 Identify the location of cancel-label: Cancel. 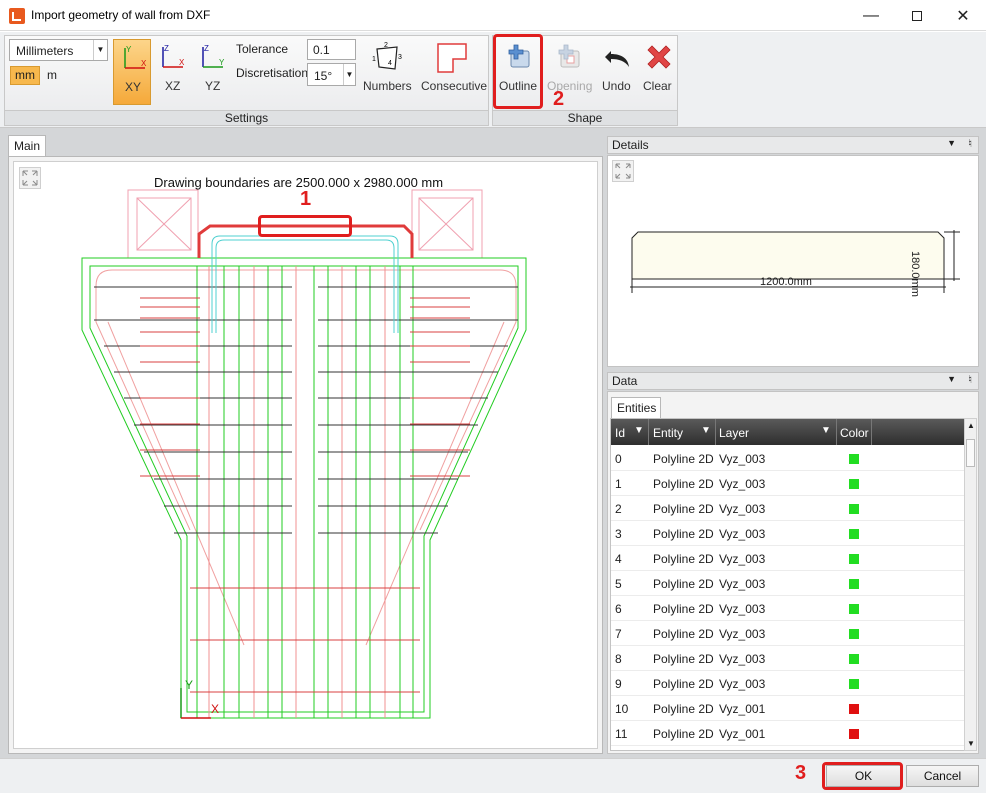
(942, 776).